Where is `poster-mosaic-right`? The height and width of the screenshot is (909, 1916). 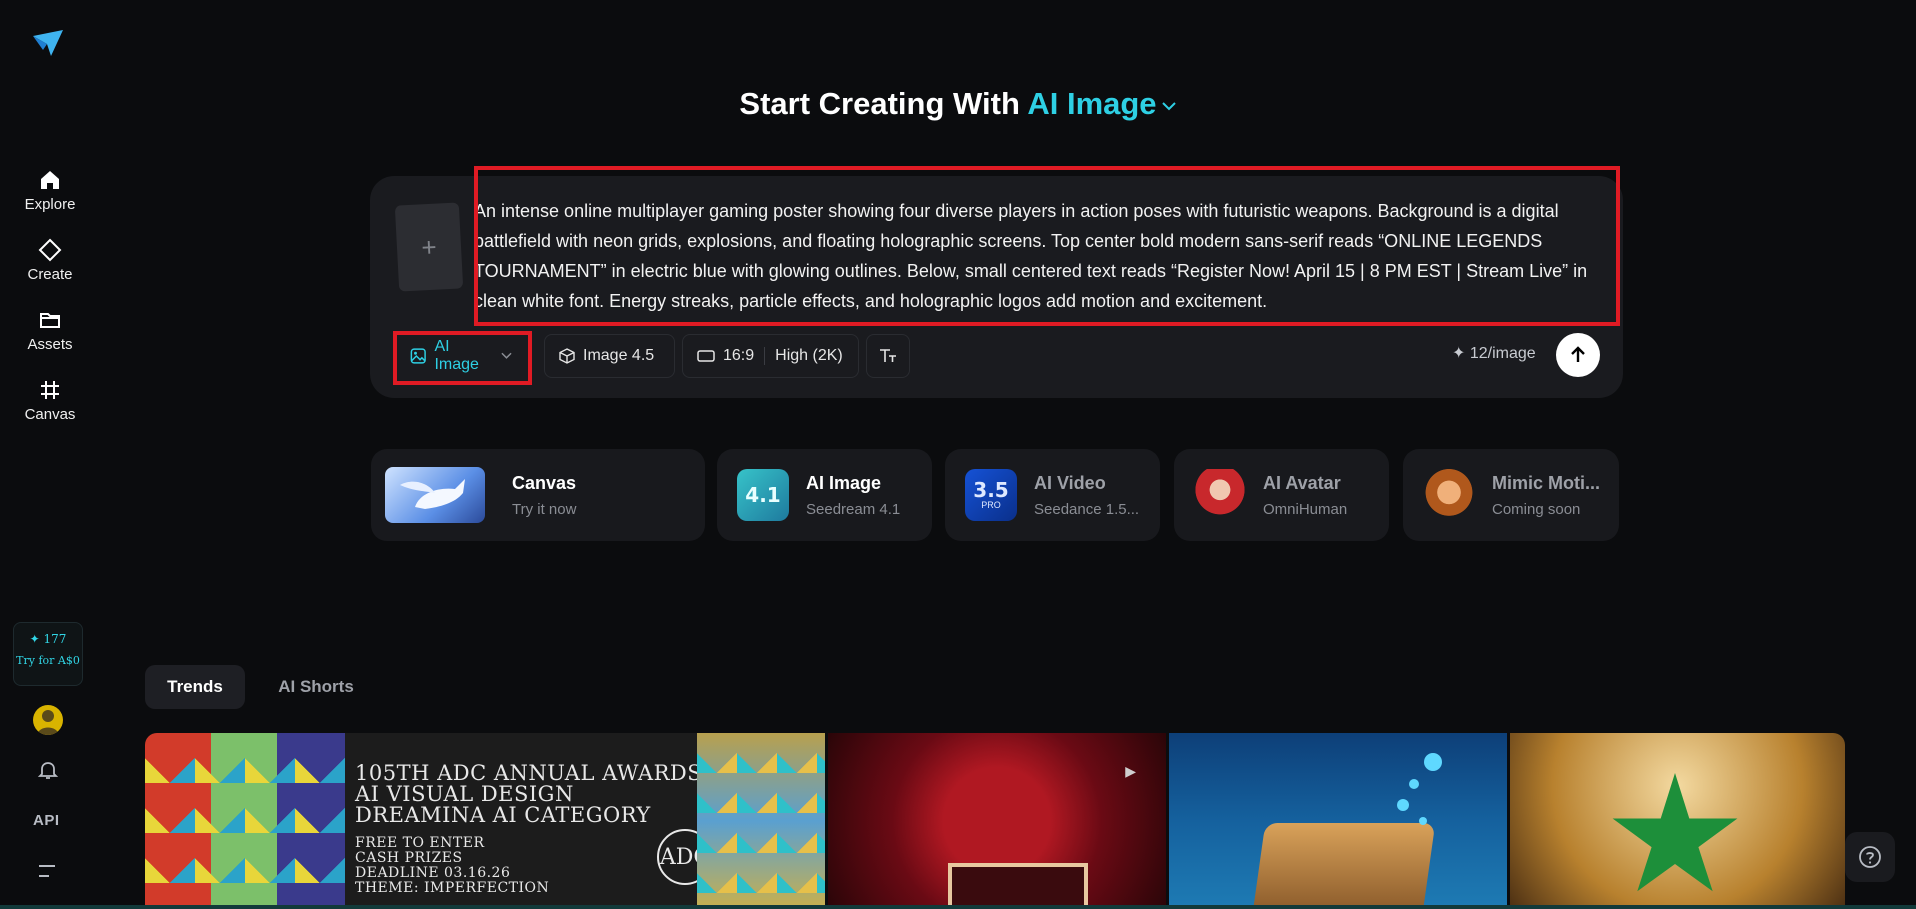 poster-mosaic-right is located at coordinates (761, 821).